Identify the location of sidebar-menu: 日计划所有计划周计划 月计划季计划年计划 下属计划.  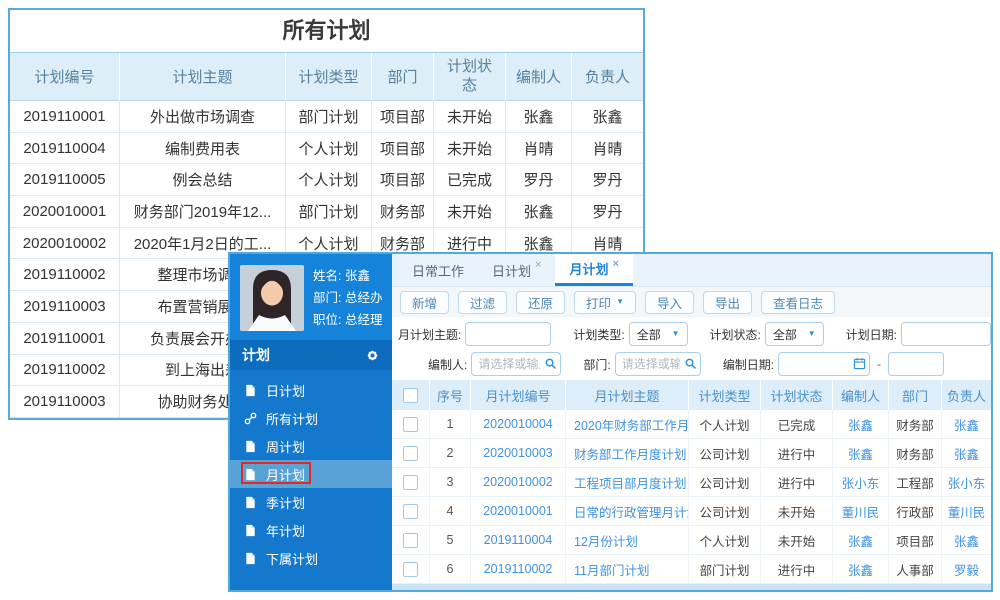
(311, 480).